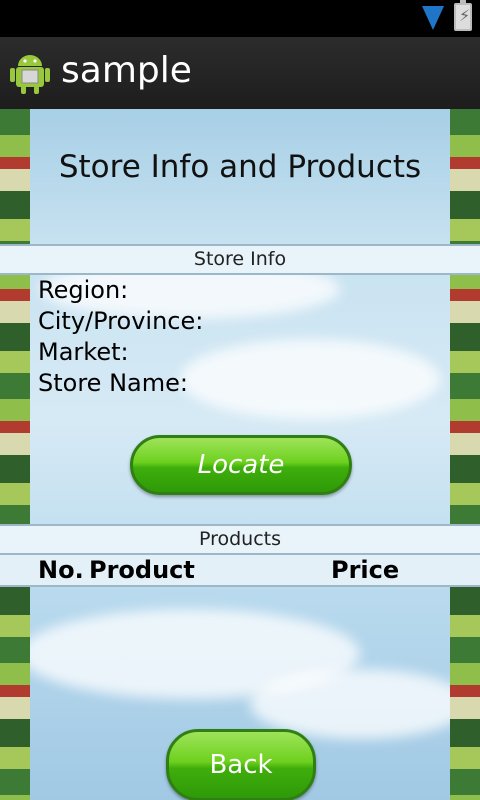  I want to click on app-title: sample, so click(126, 70).